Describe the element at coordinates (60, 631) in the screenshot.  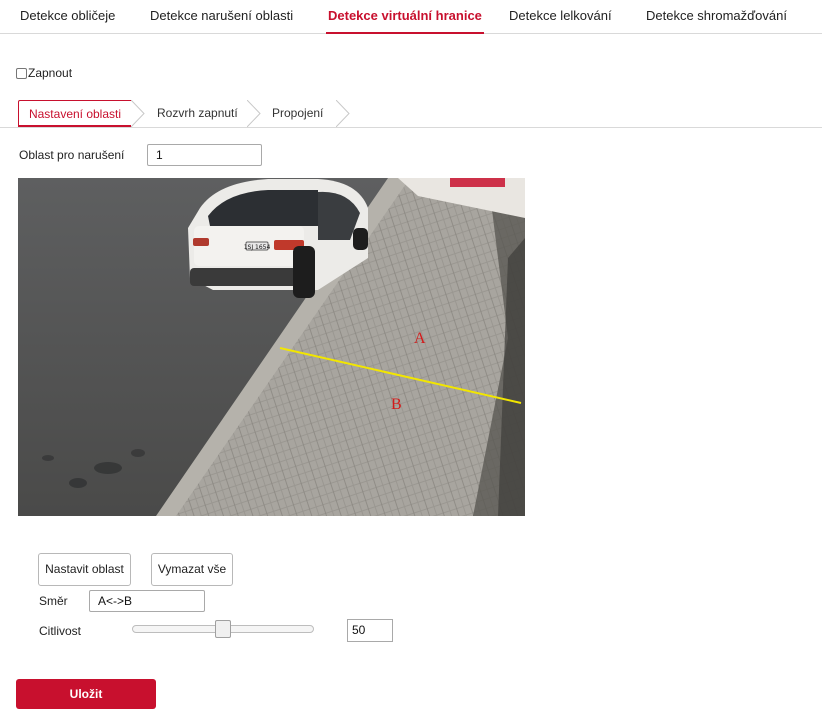
I see `sensitivity-label: Citlivost` at that location.